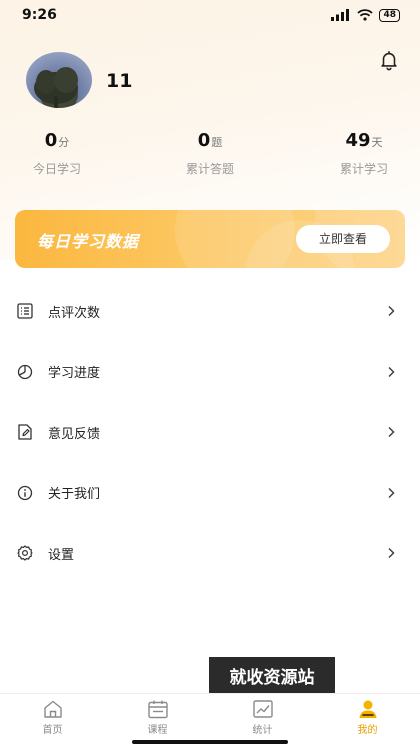  Describe the element at coordinates (340, 15) in the screenshot. I see `signal-icon` at that location.